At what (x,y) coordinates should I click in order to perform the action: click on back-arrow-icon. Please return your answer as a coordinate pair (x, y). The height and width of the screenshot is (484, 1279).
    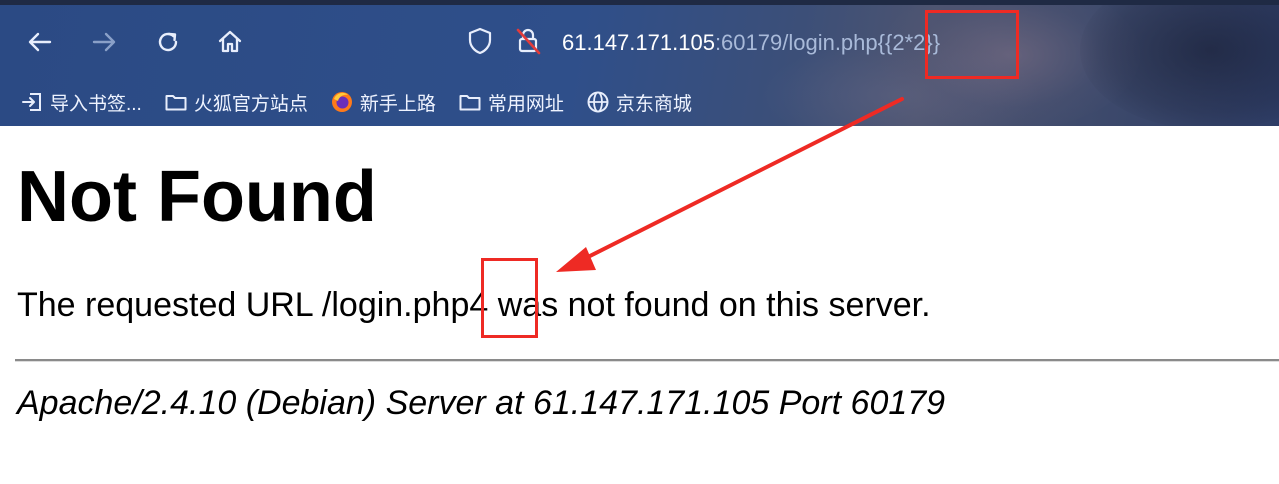
    Looking at the image, I should click on (40, 42).